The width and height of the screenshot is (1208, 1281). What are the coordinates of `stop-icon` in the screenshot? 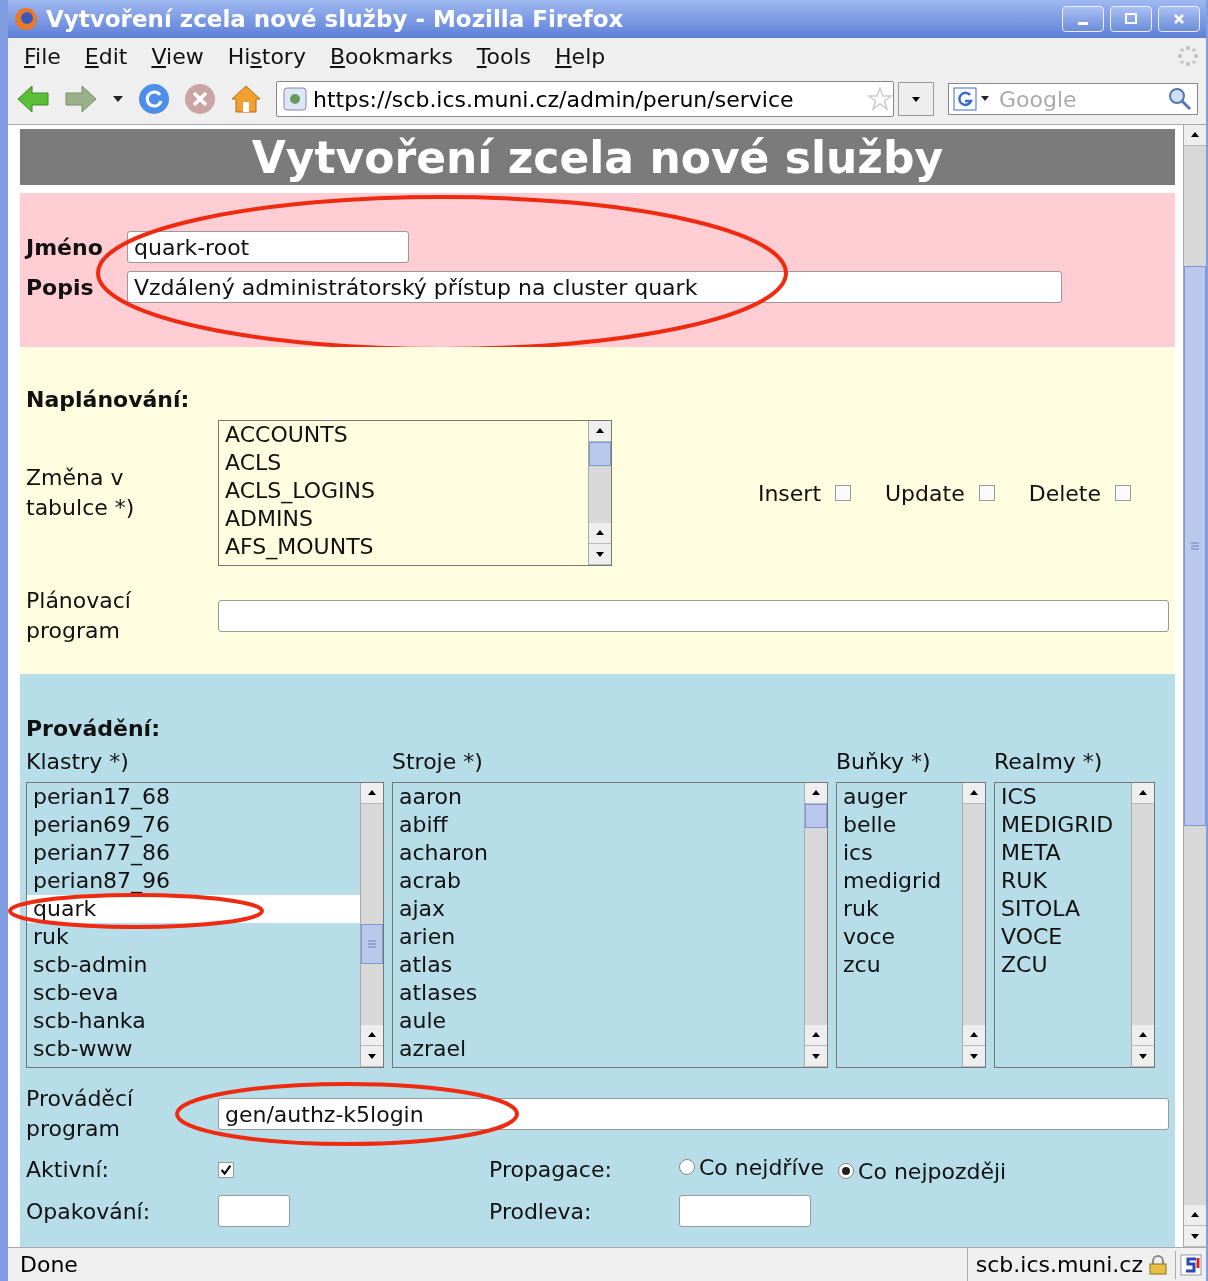 It's located at (200, 99).